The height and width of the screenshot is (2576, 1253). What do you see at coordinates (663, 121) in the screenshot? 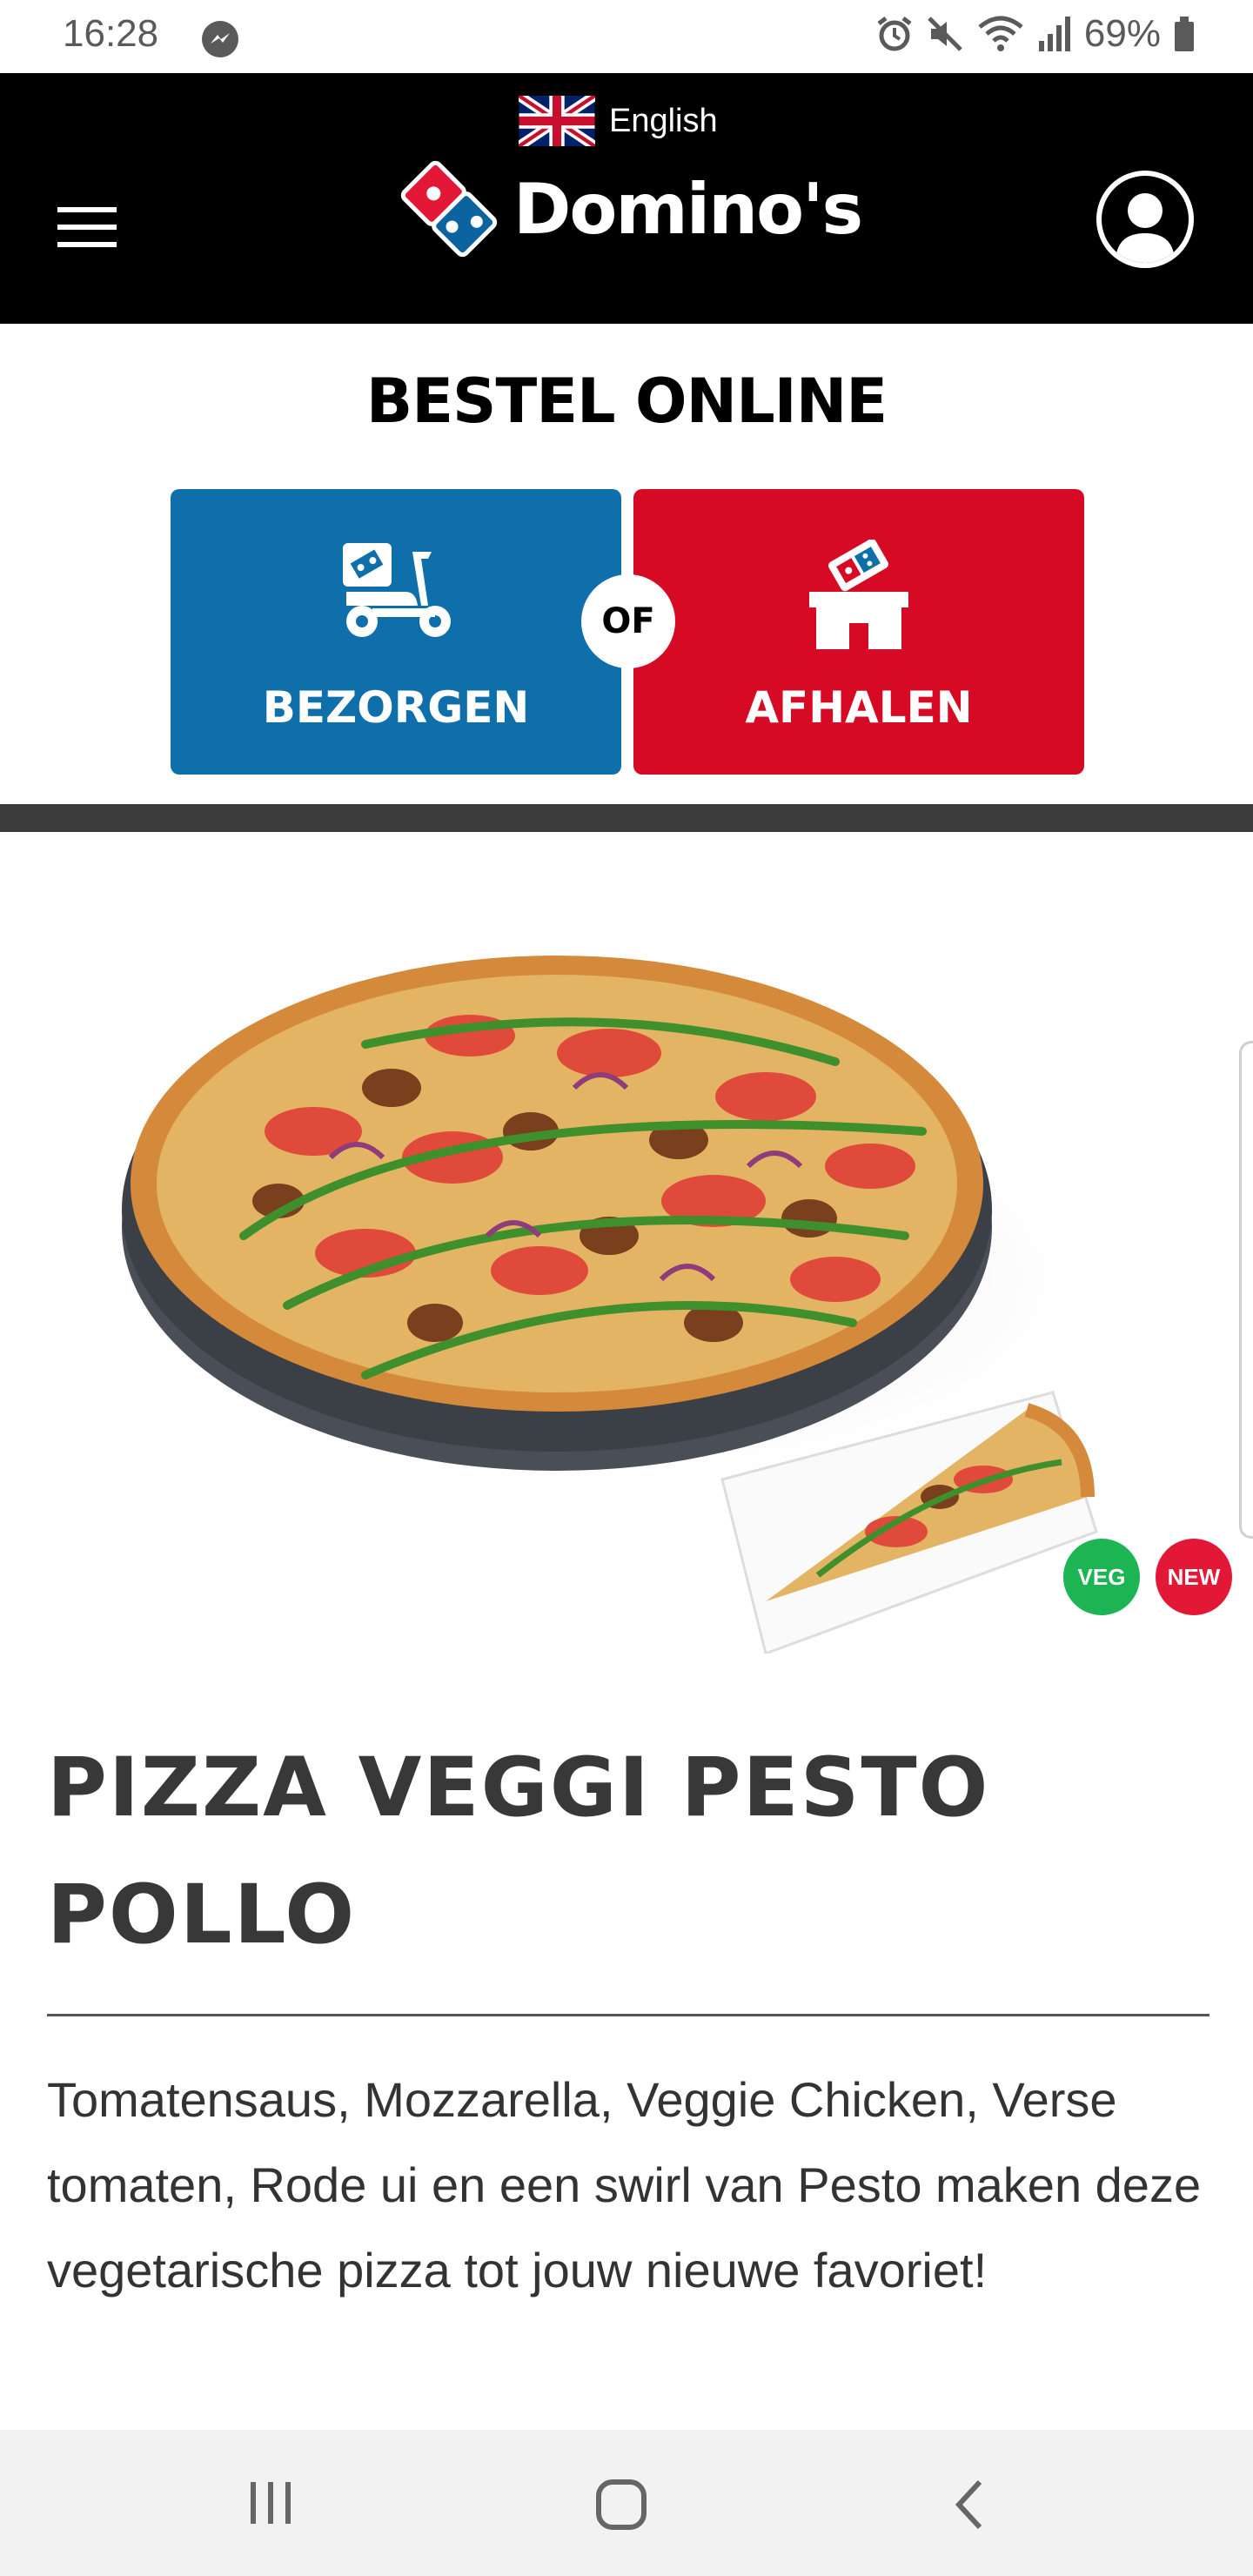
I see `language-label: English` at bounding box center [663, 121].